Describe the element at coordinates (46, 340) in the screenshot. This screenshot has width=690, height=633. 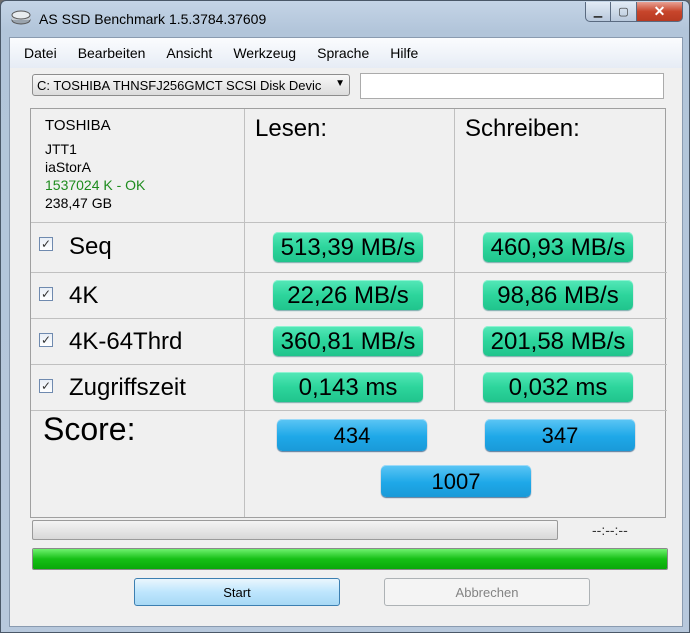
I see `4k64-checkbox: ✓` at that location.